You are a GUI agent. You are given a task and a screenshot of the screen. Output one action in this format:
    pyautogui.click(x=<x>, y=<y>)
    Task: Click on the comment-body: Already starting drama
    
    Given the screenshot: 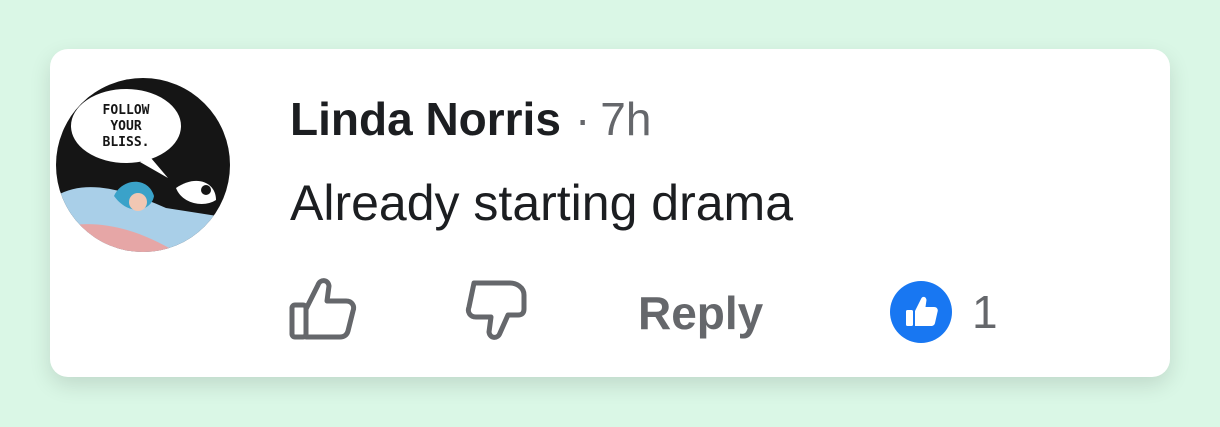 What is the action you would take?
    pyautogui.click(x=542, y=203)
    